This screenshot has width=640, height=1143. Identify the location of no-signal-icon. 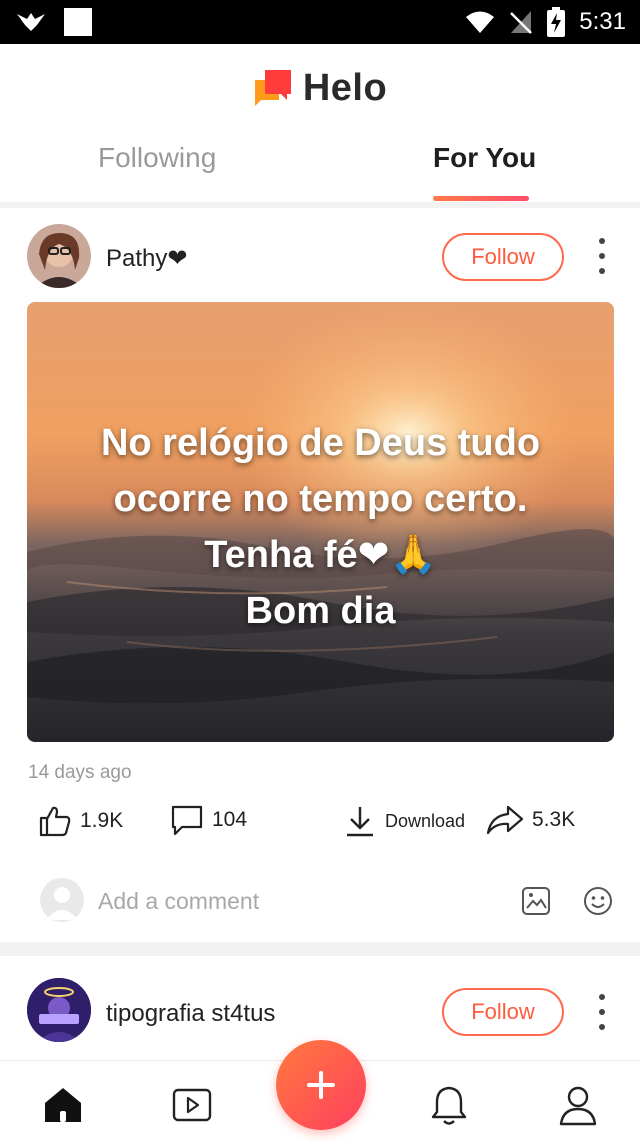
(521, 22).